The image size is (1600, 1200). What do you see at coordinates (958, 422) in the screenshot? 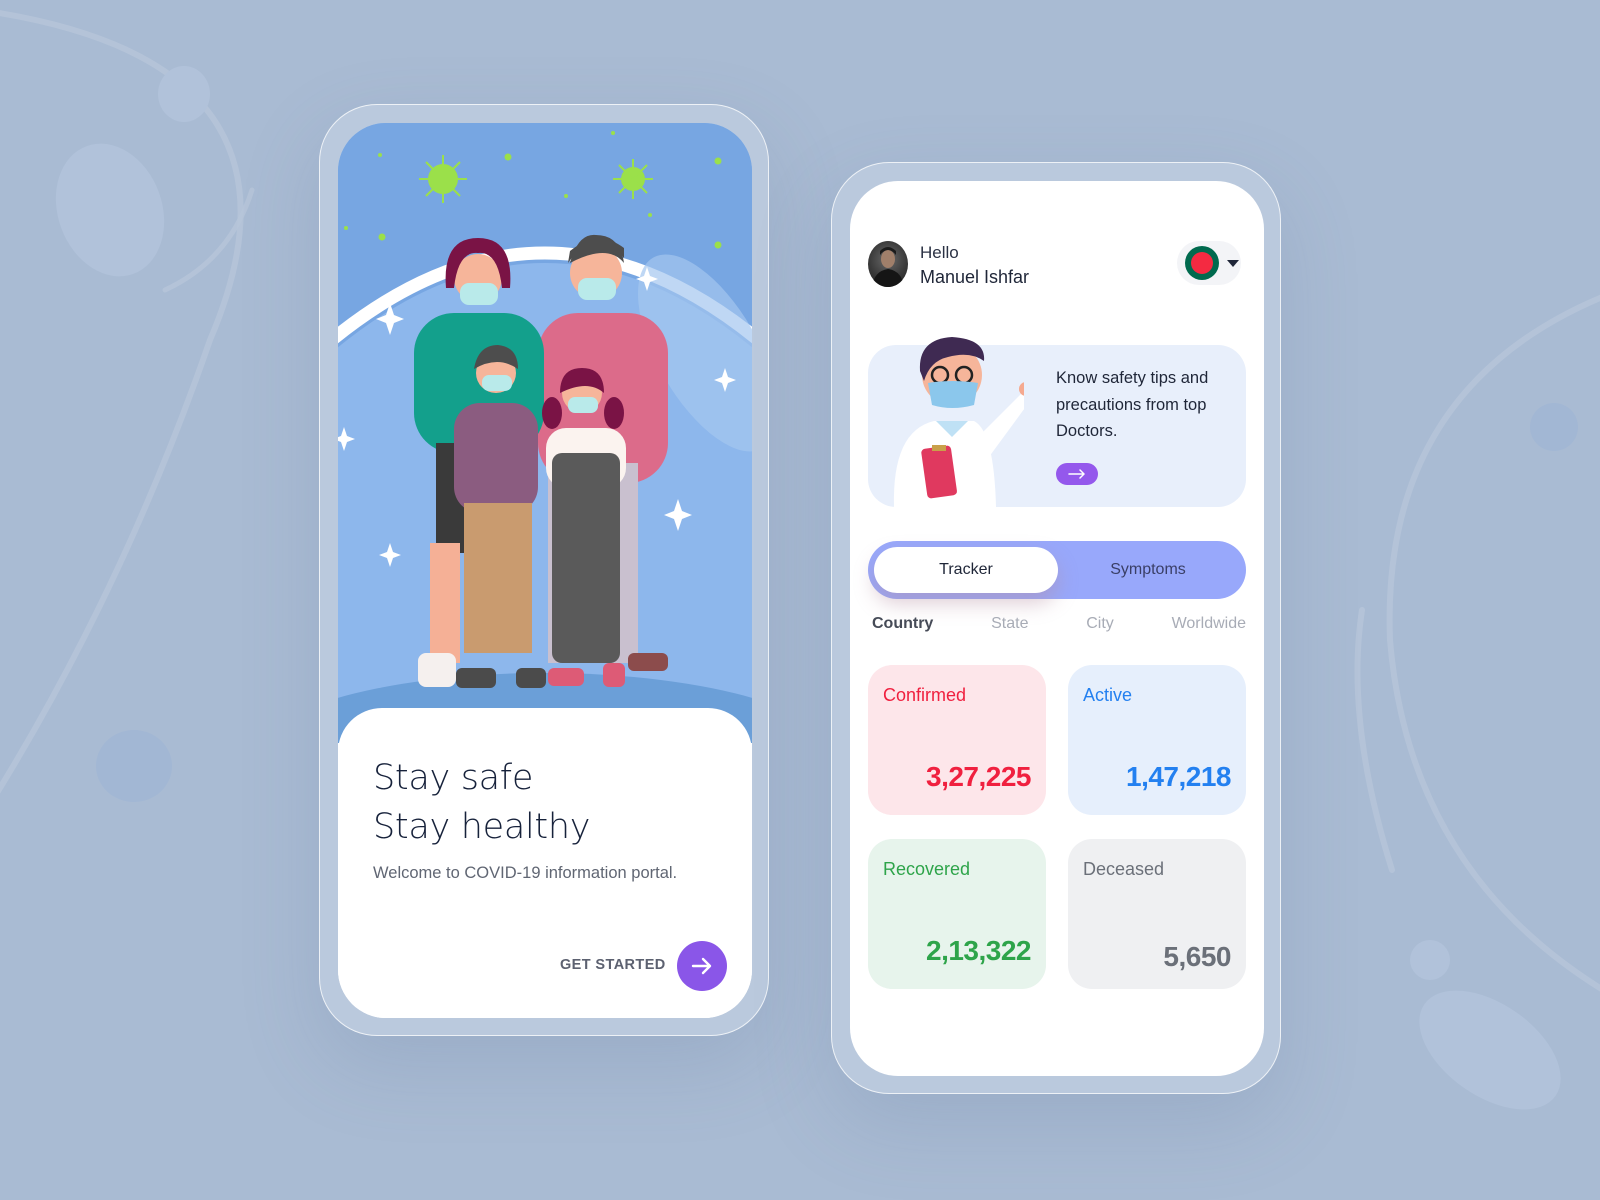
I see `doctor-illustration` at bounding box center [958, 422].